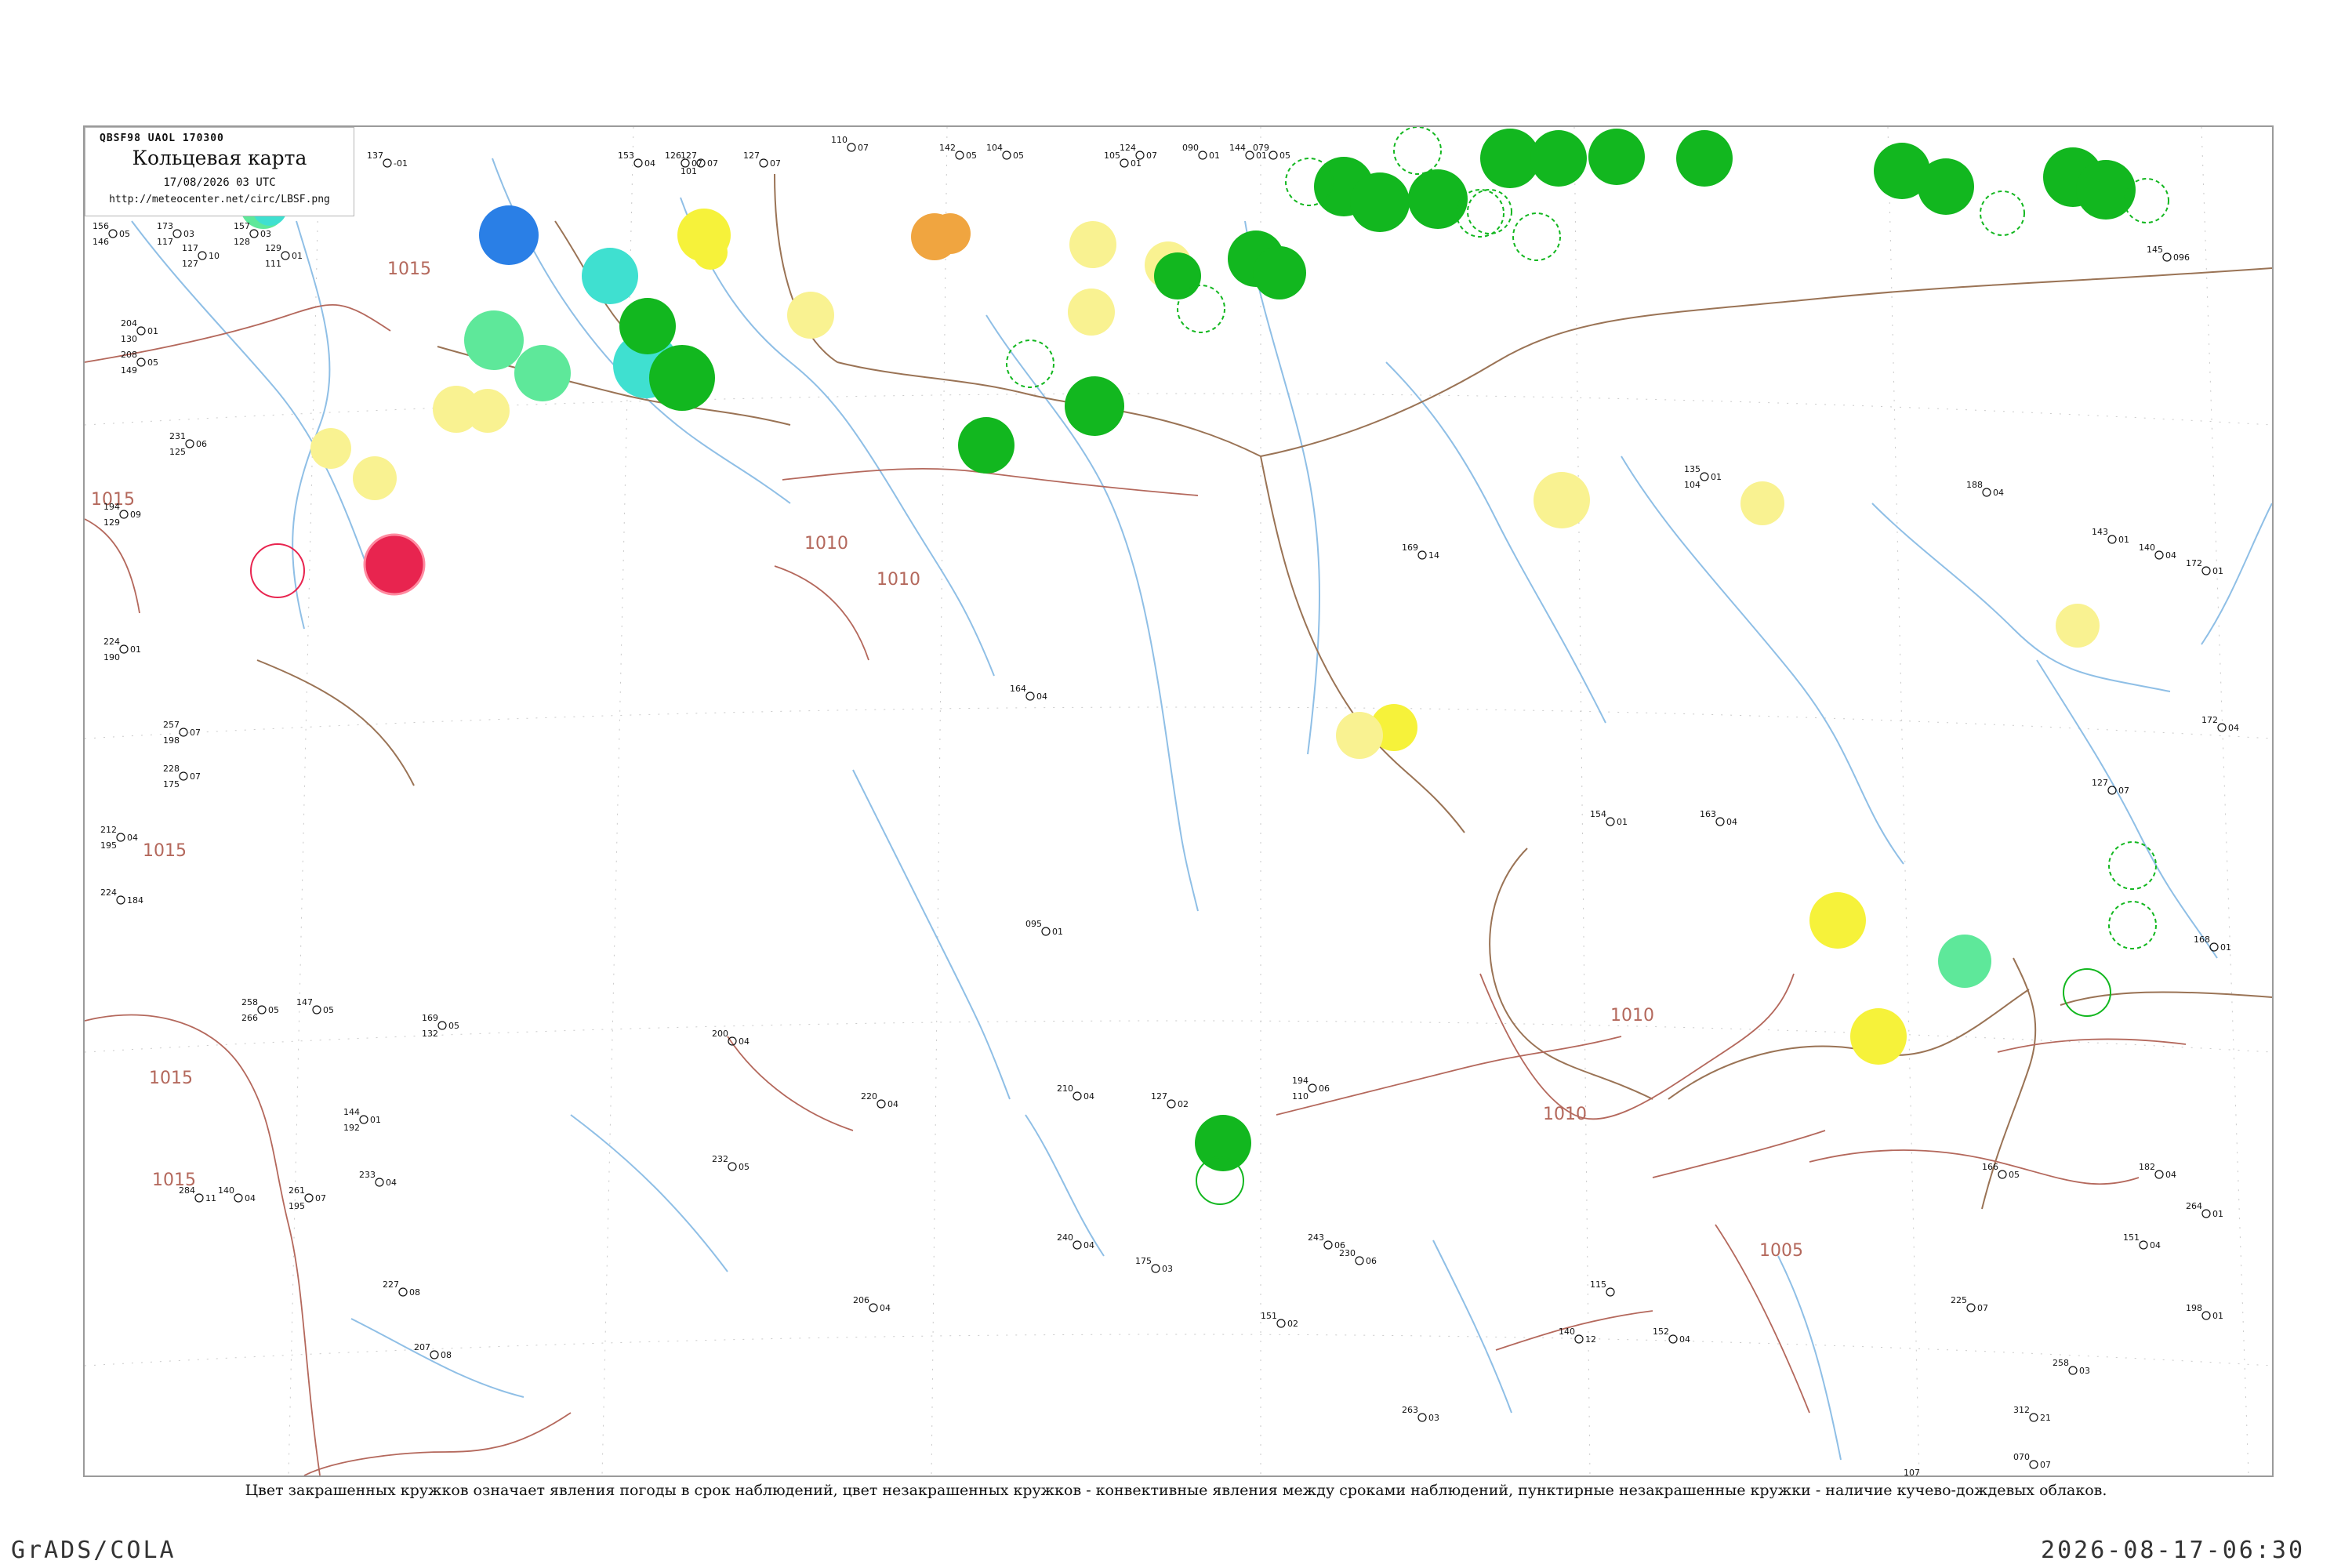 The image size is (2352, 1568). What do you see at coordinates (1316, 1237) in the screenshot?
I see `station-value: 243` at bounding box center [1316, 1237].